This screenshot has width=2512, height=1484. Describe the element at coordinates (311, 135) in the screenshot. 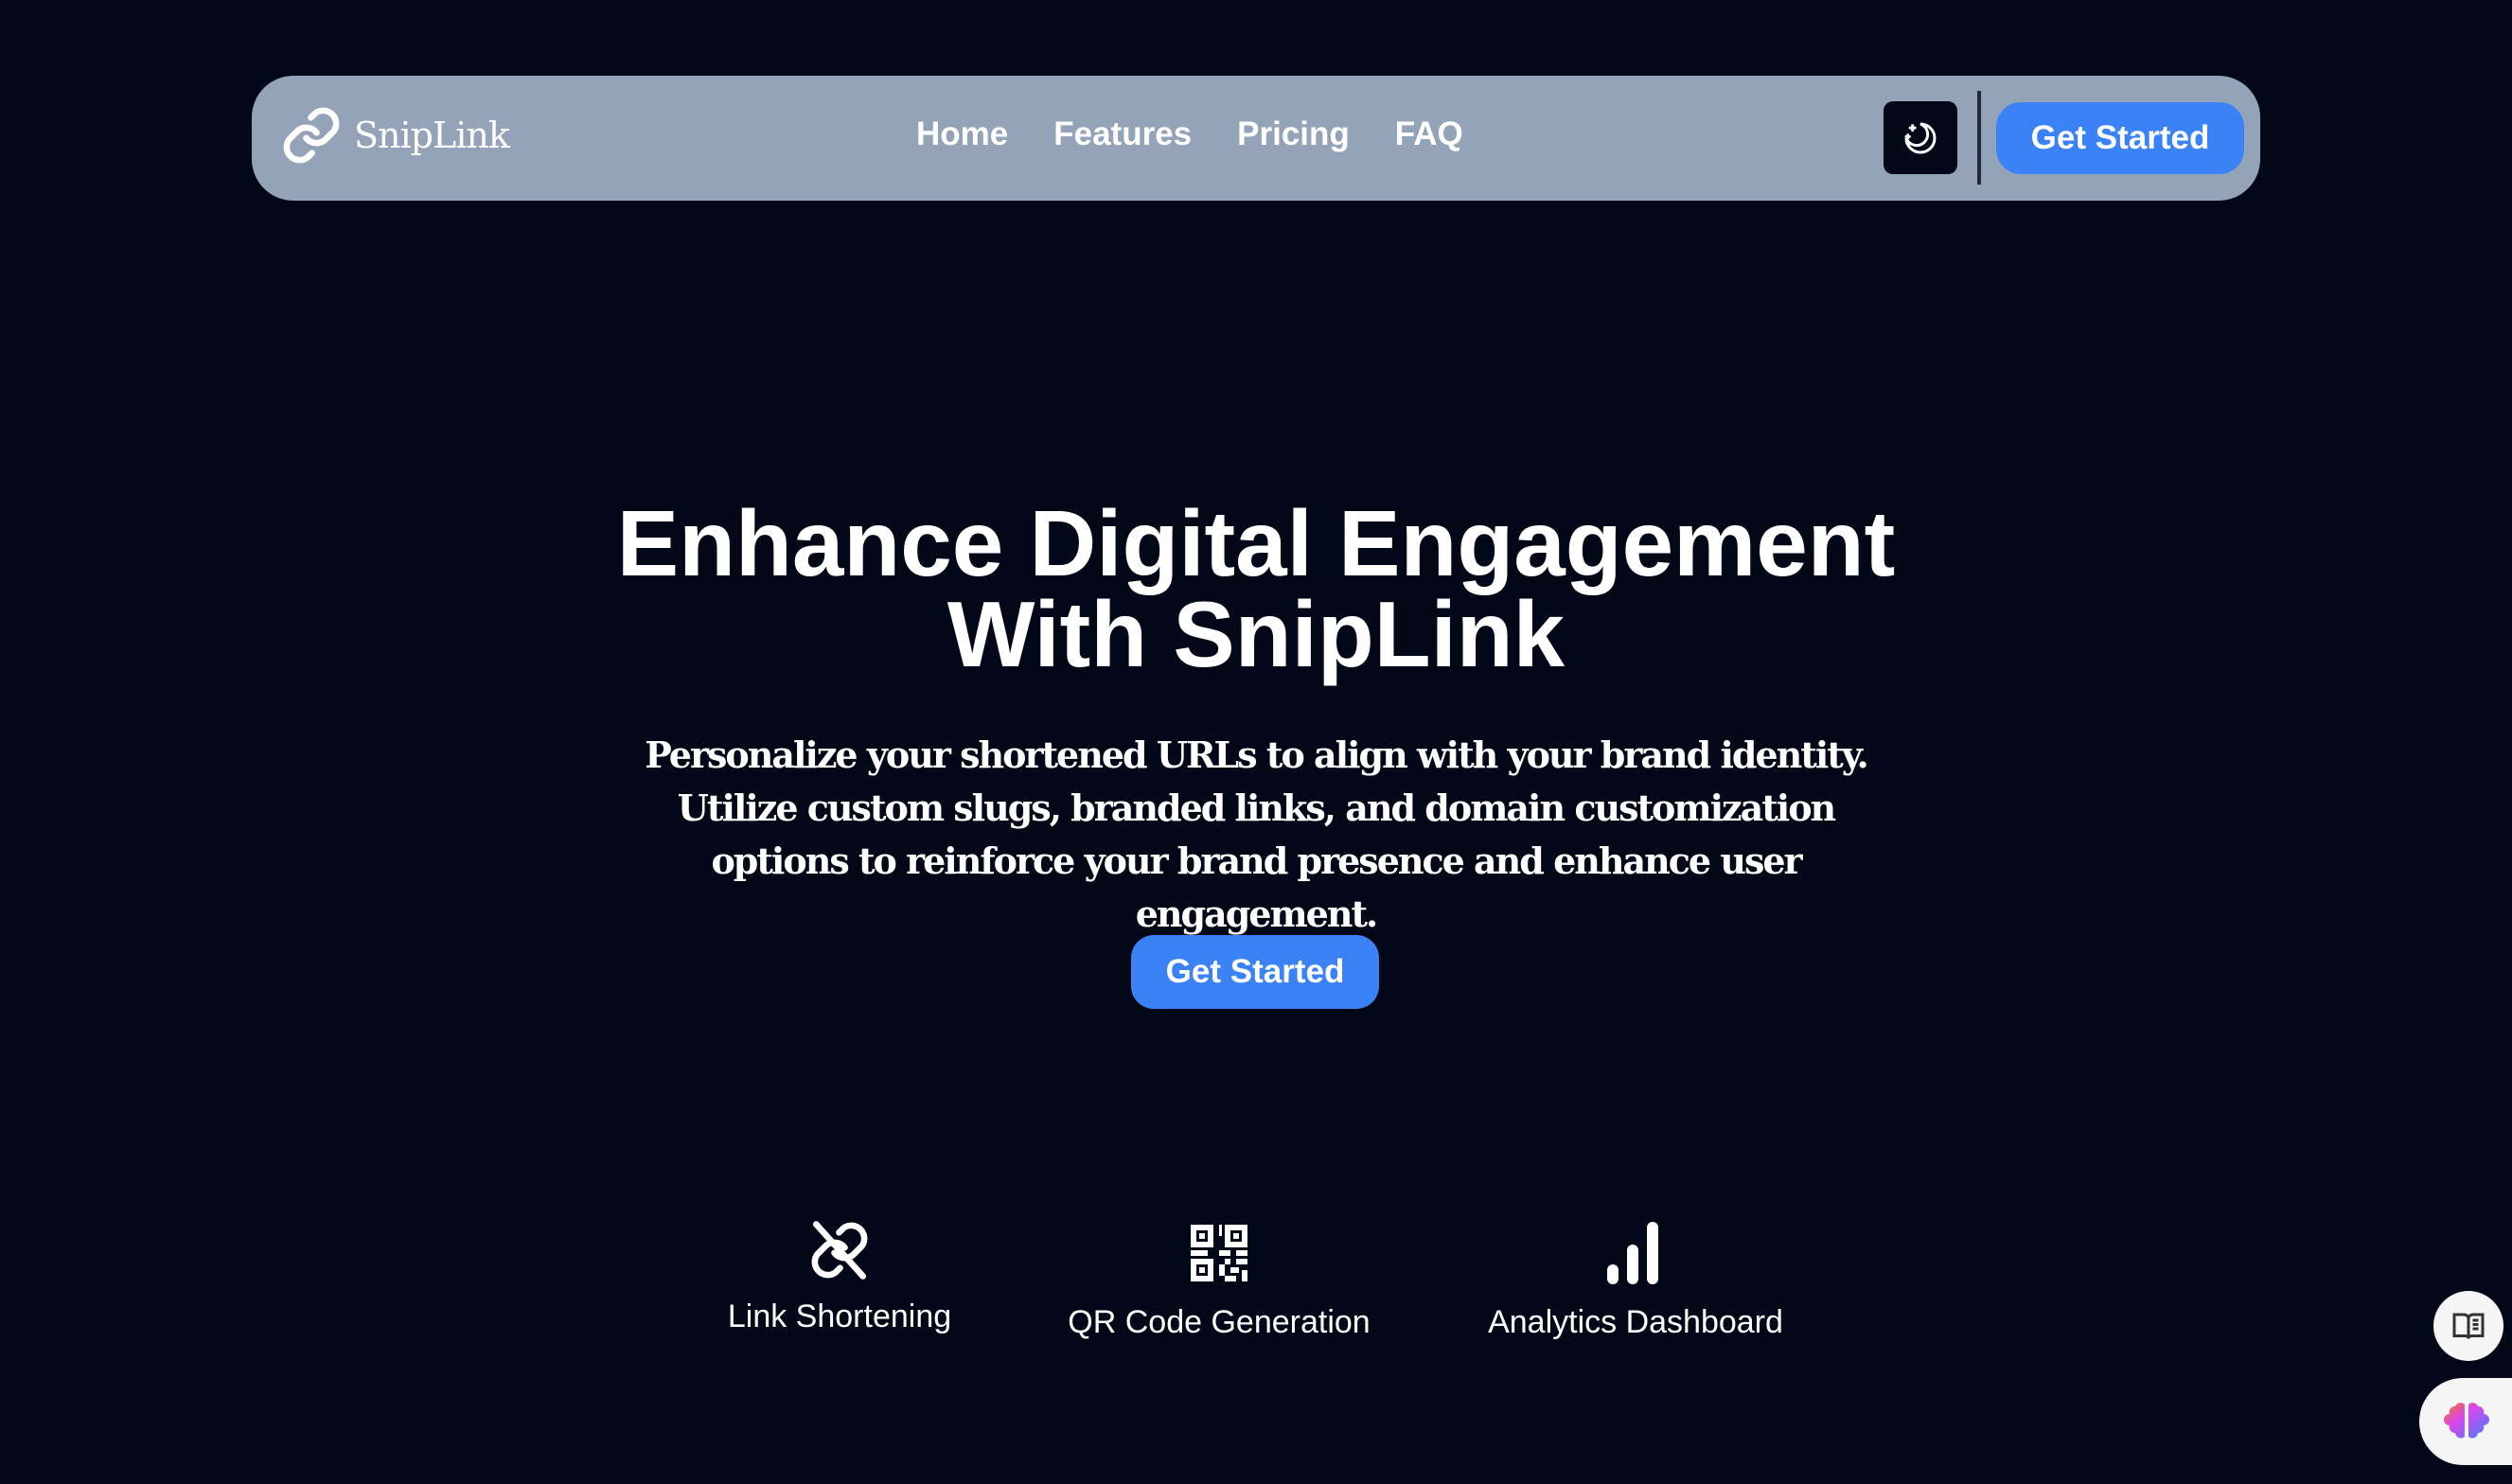

I see `link-icon` at that location.